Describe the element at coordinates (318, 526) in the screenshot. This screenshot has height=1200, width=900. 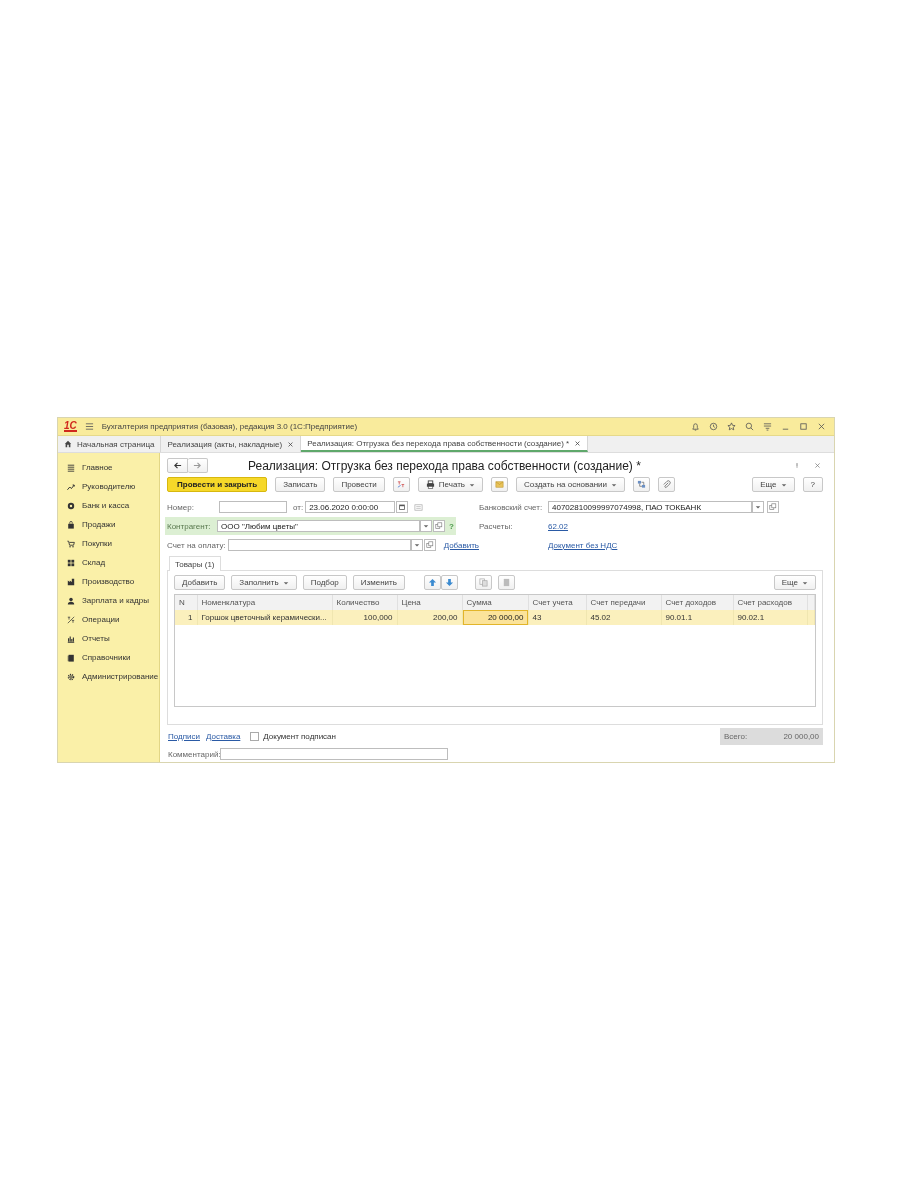
I see `counterparty-field: ООО "Любим цветы"` at that location.